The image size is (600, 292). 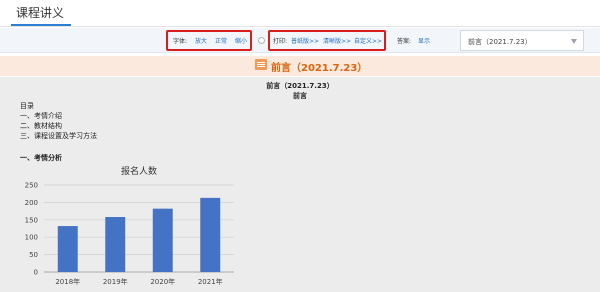 I want to click on x-tick-label-3: 2021年, so click(x=210, y=281).